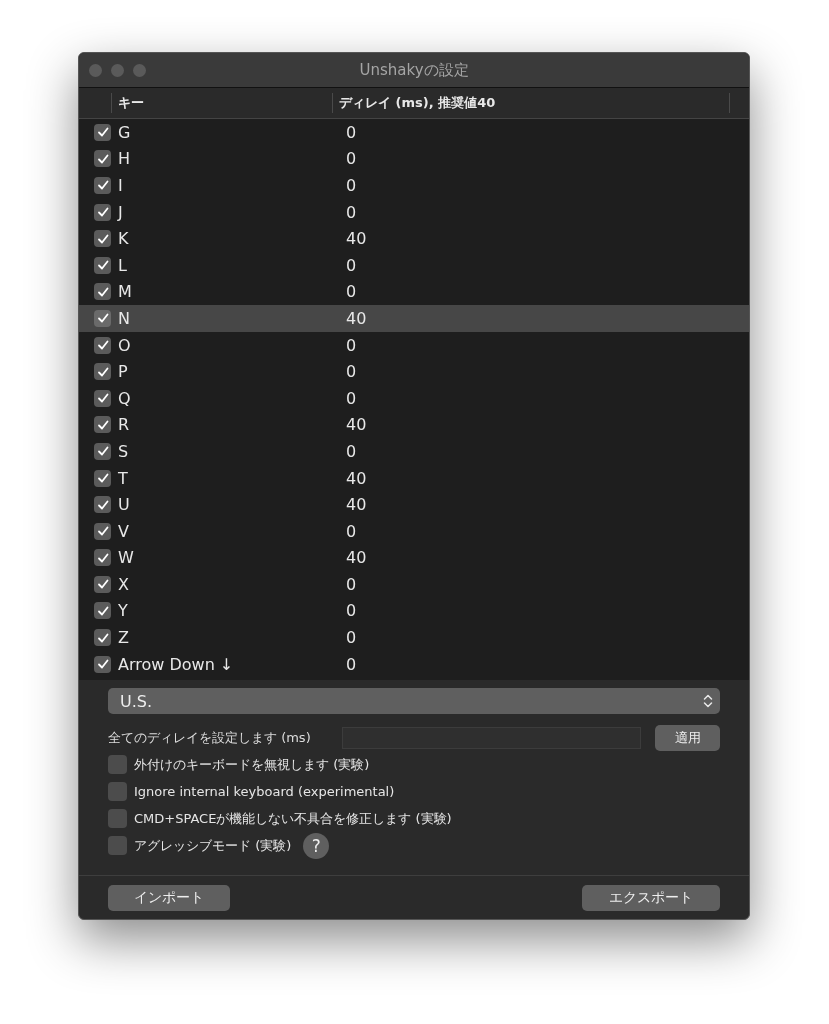  Describe the element at coordinates (176, 664) in the screenshot. I see `key-cell-text: Arrow Down ↓` at that location.